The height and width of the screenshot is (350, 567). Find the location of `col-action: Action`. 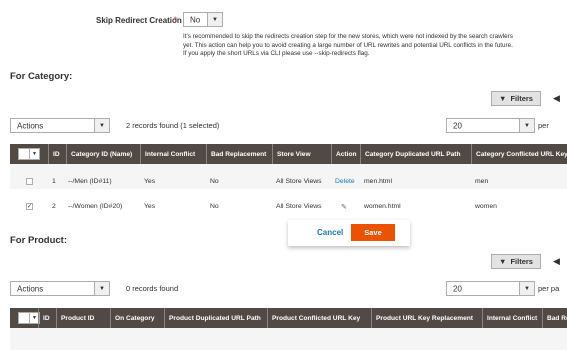

col-action: Action is located at coordinates (347, 154).